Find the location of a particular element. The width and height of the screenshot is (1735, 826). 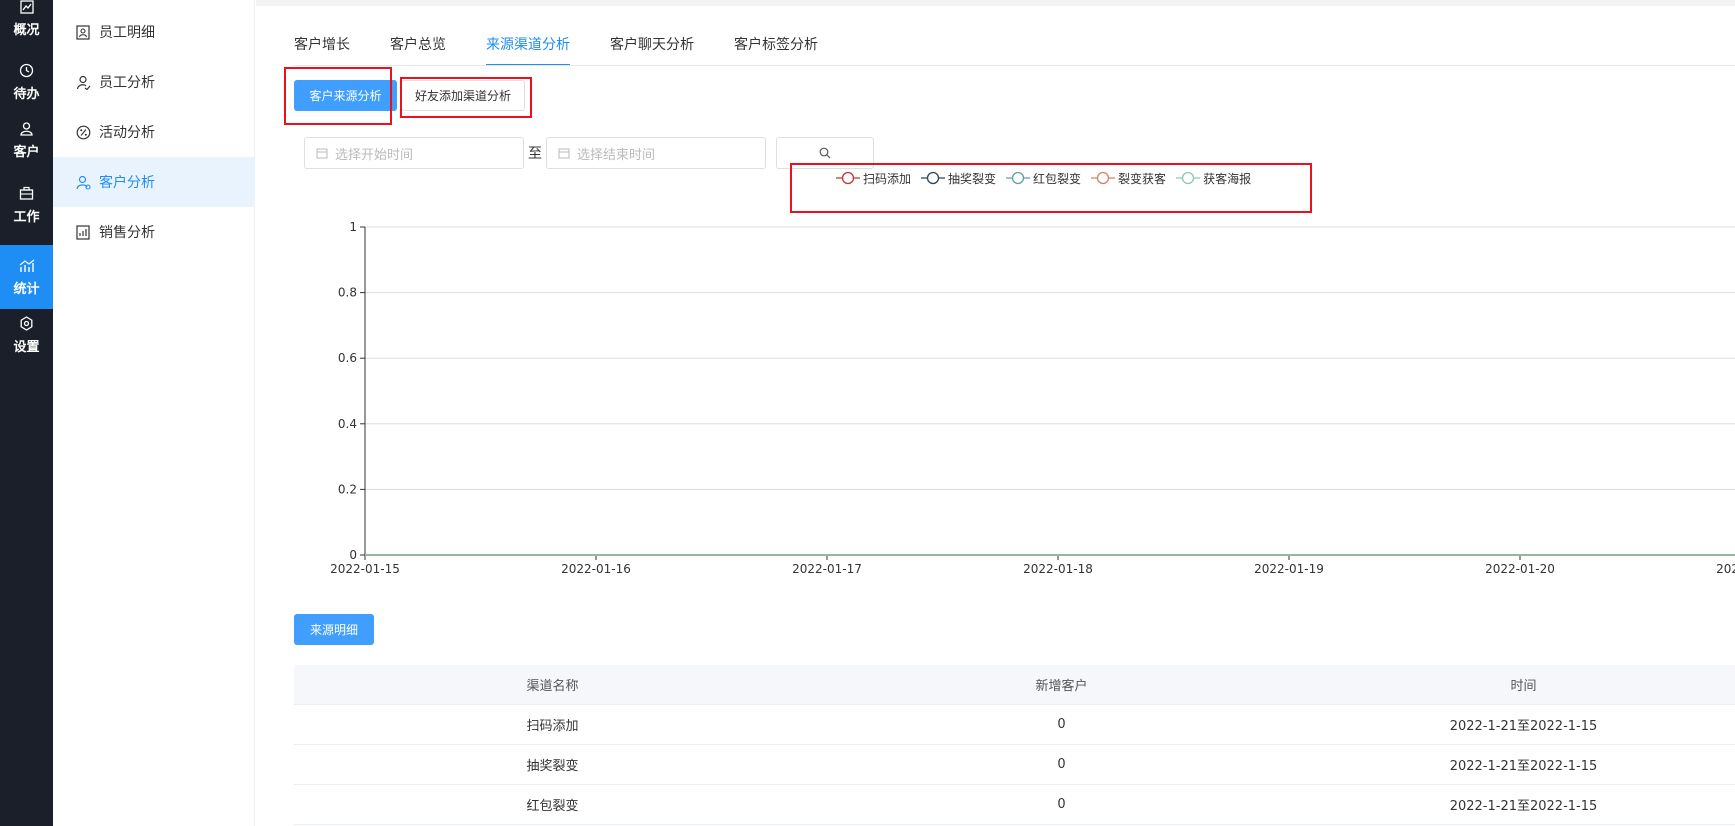

sidebar-item-label: 员工分析 is located at coordinates (127, 83).